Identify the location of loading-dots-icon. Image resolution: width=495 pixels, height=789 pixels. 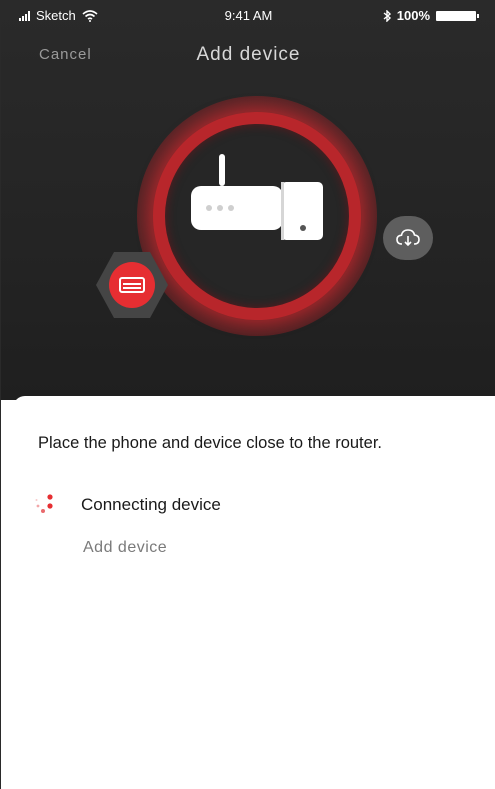
(44, 503).